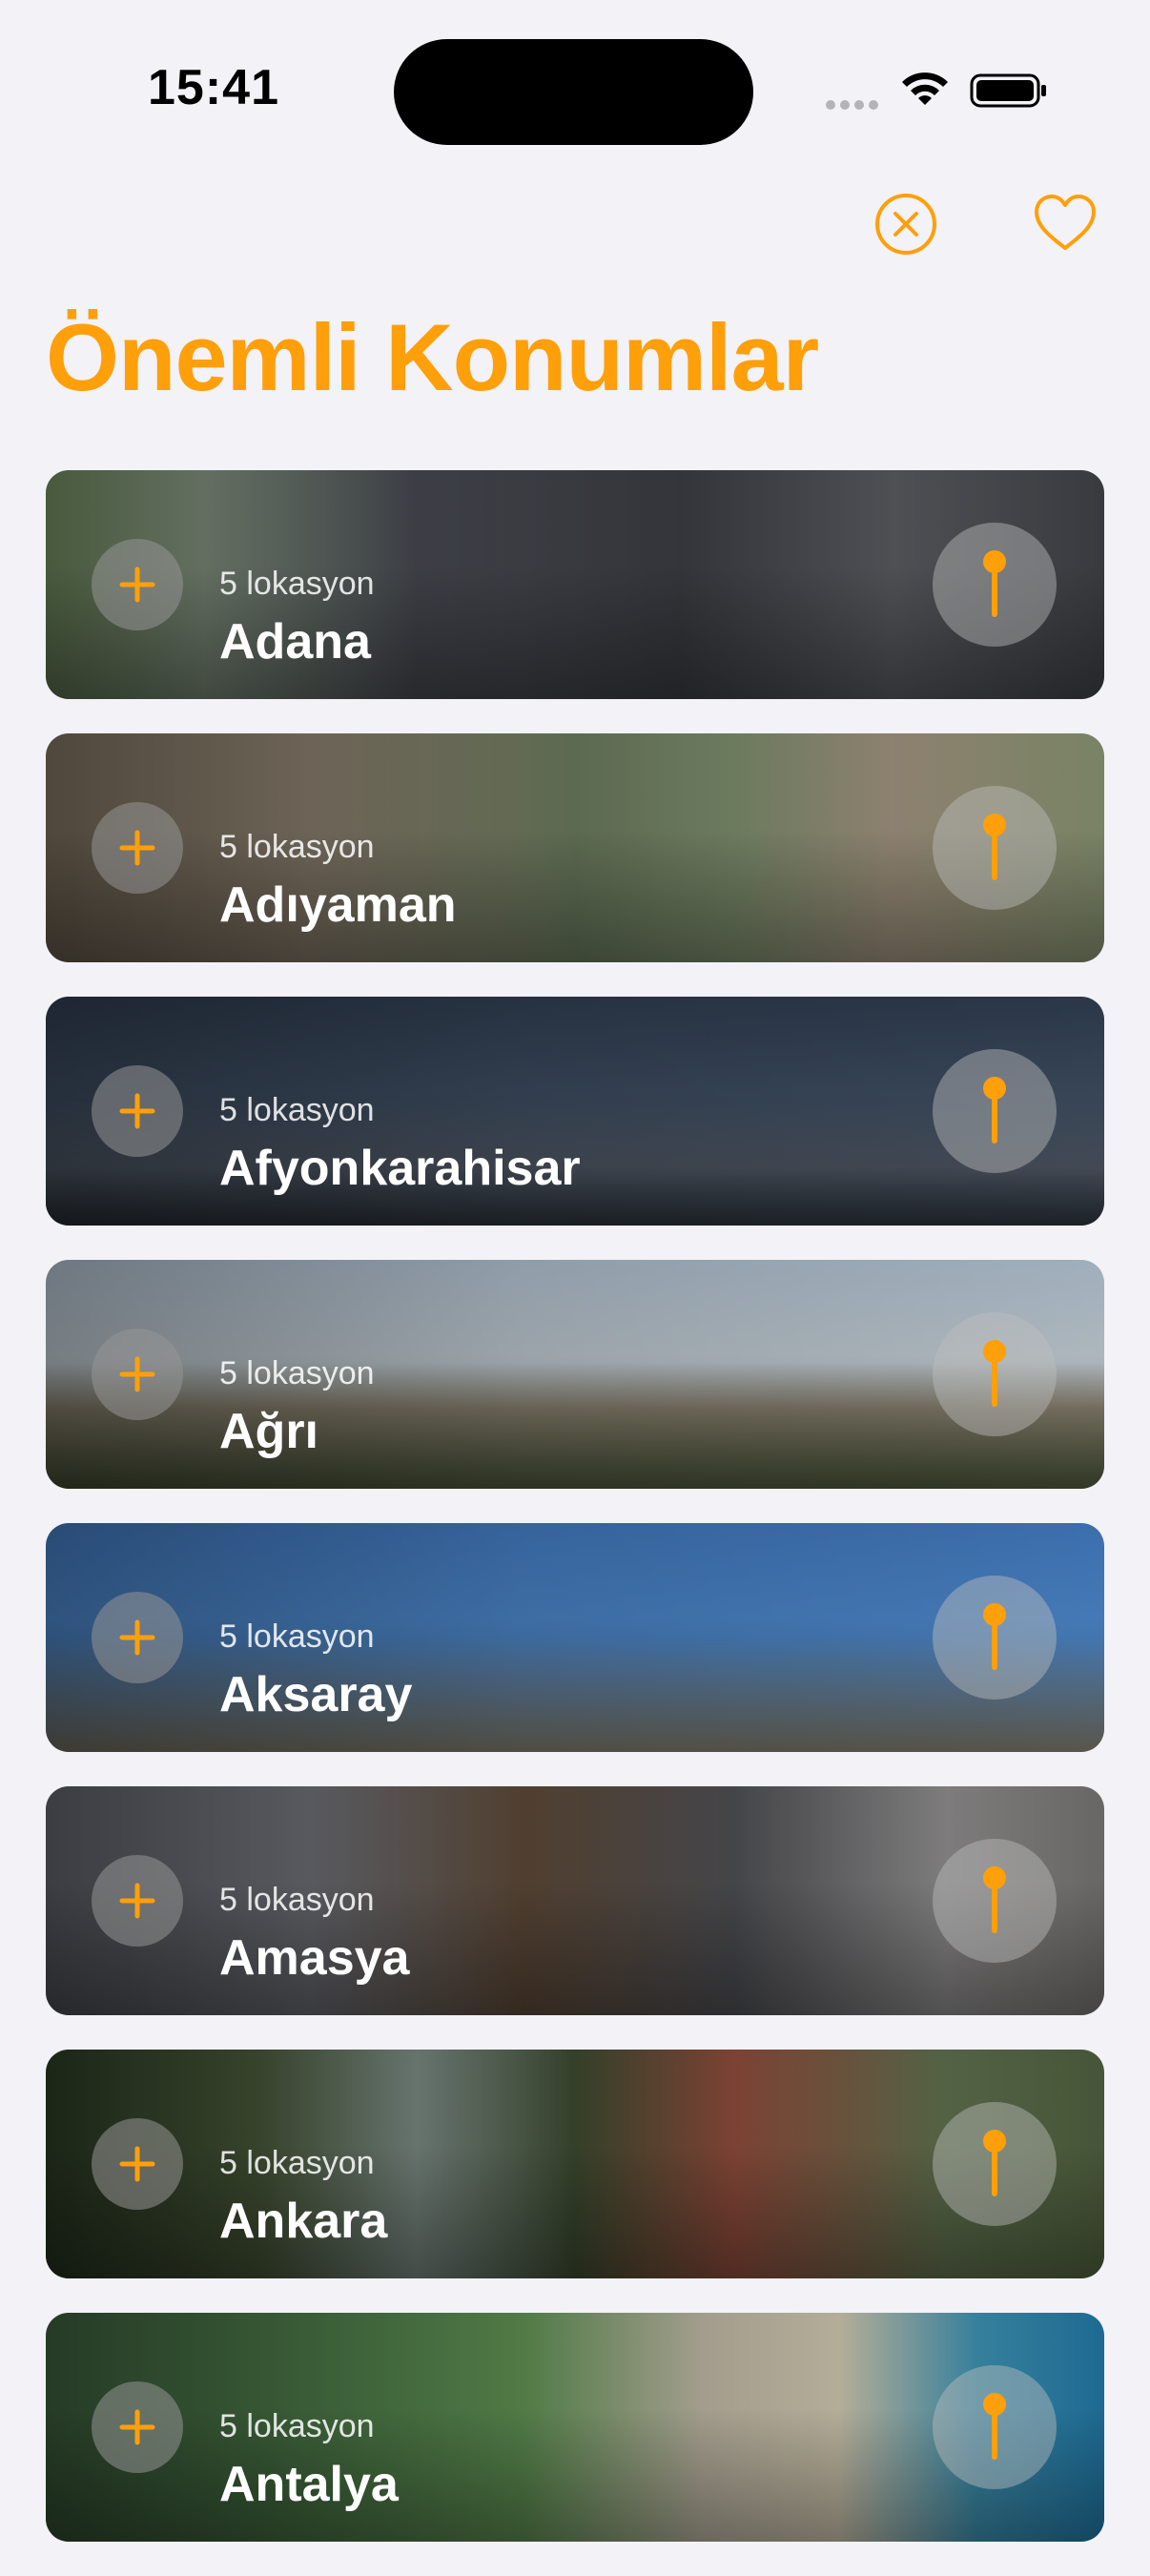  What do you see at coordinates (575, 1900) in the screenshot?
I see `city-card-amasya: 5 lokasyon Amasya` at bounding box center [575, 1900].